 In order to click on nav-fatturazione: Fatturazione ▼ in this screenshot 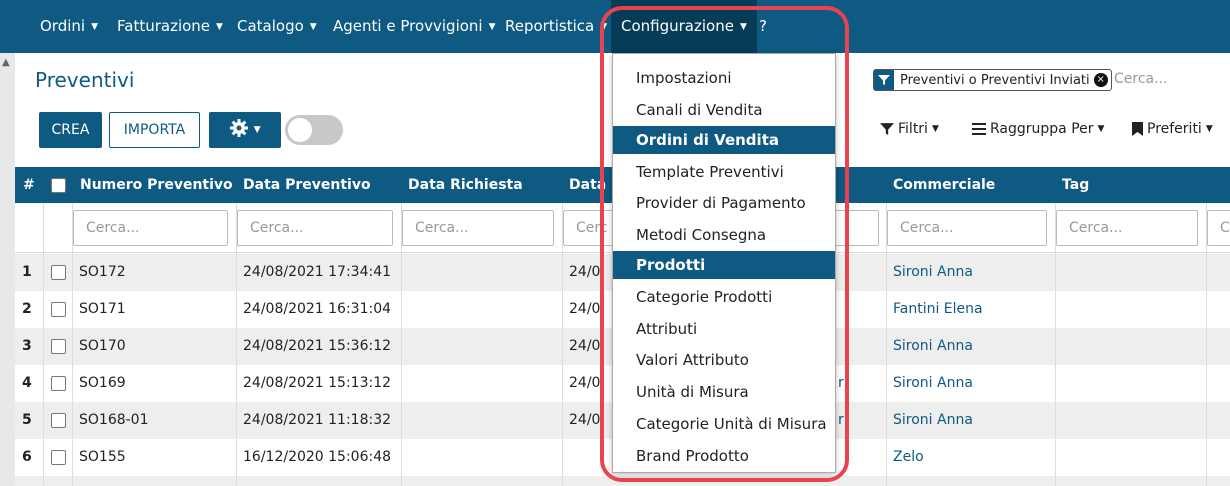, I will do `click(170, 26)`.